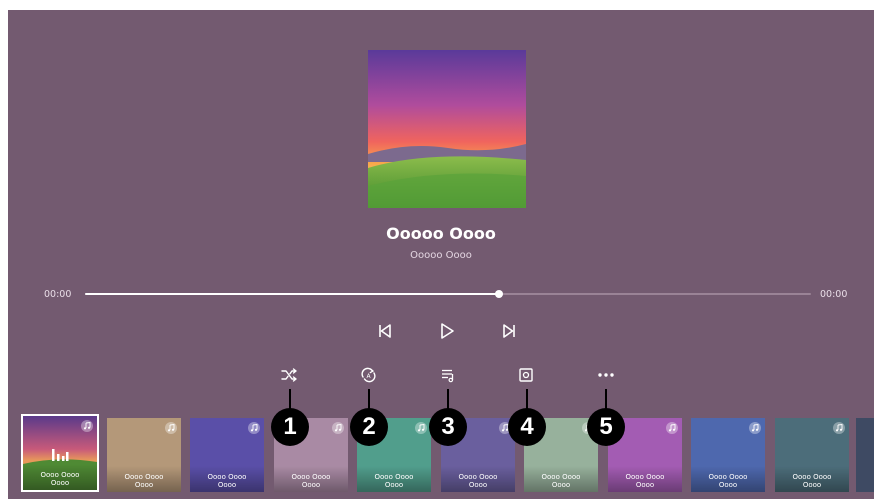 The height and width of the screenshot is (499, 875). I want to click on callout-5: 5, so click(606, 427).